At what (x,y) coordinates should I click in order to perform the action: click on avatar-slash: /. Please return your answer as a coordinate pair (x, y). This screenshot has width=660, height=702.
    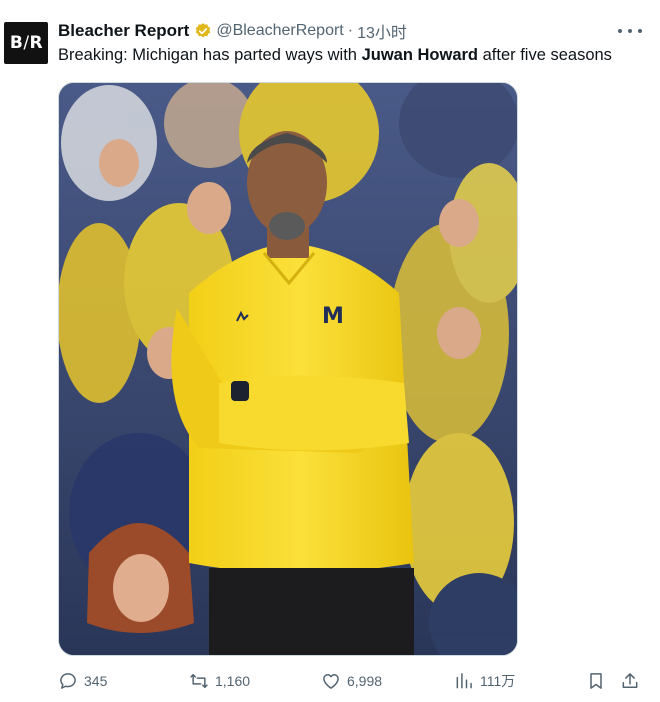
    Looking at the image, I should click on (26, 43).